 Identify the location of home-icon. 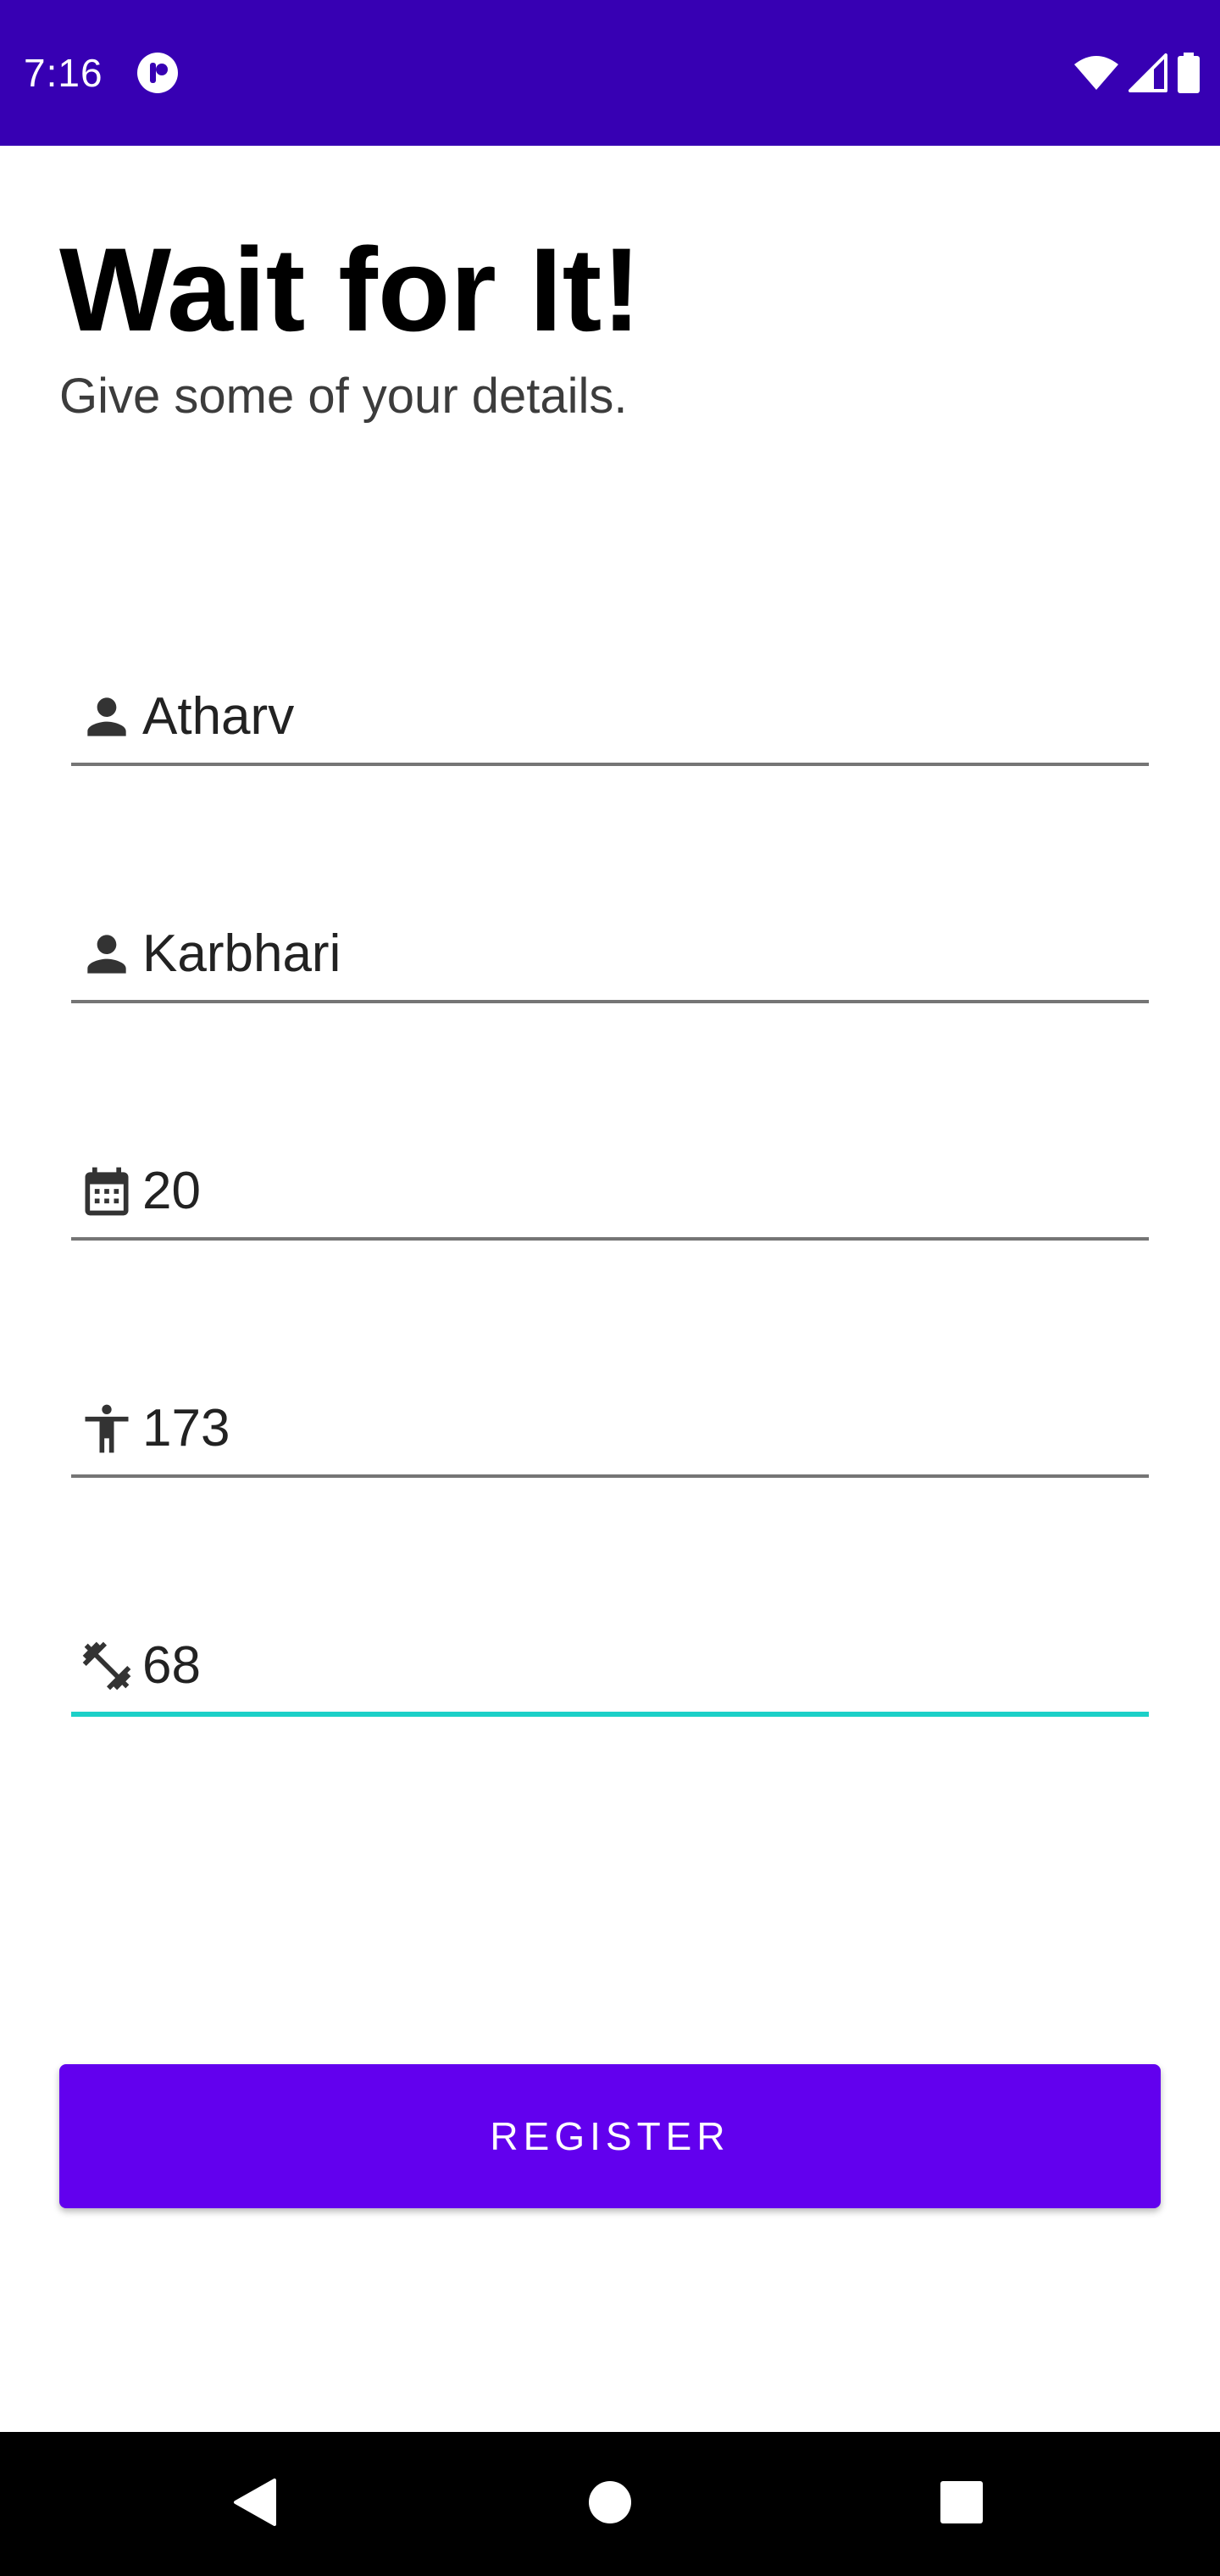
(610, 2504).